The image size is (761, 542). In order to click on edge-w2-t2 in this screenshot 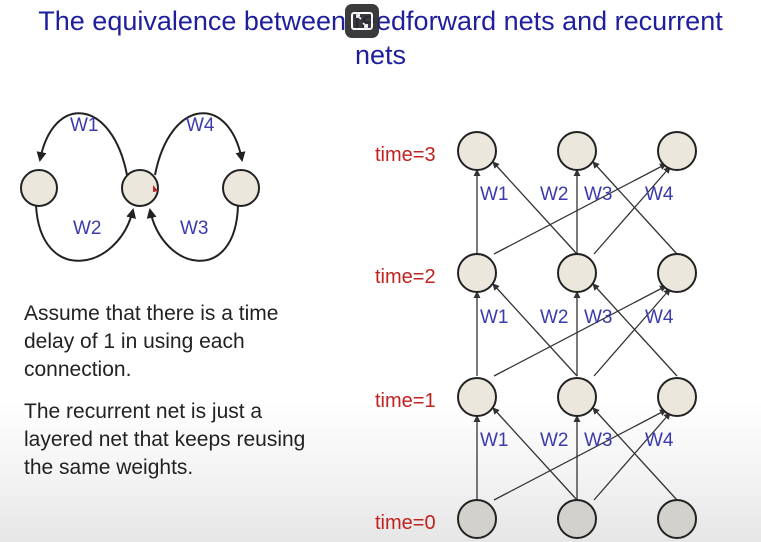, I will do `click(535, 208)`.